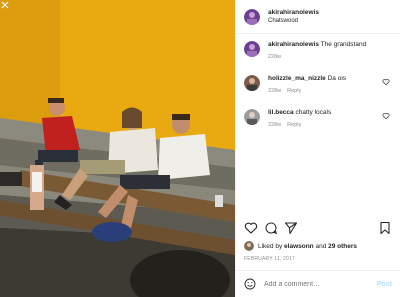 Image resolution: width=400 pixels, height=297 pixels. Describe the element at coordinates (274, 57) in the screenshot. I see `caption-age: 228w` at that location.